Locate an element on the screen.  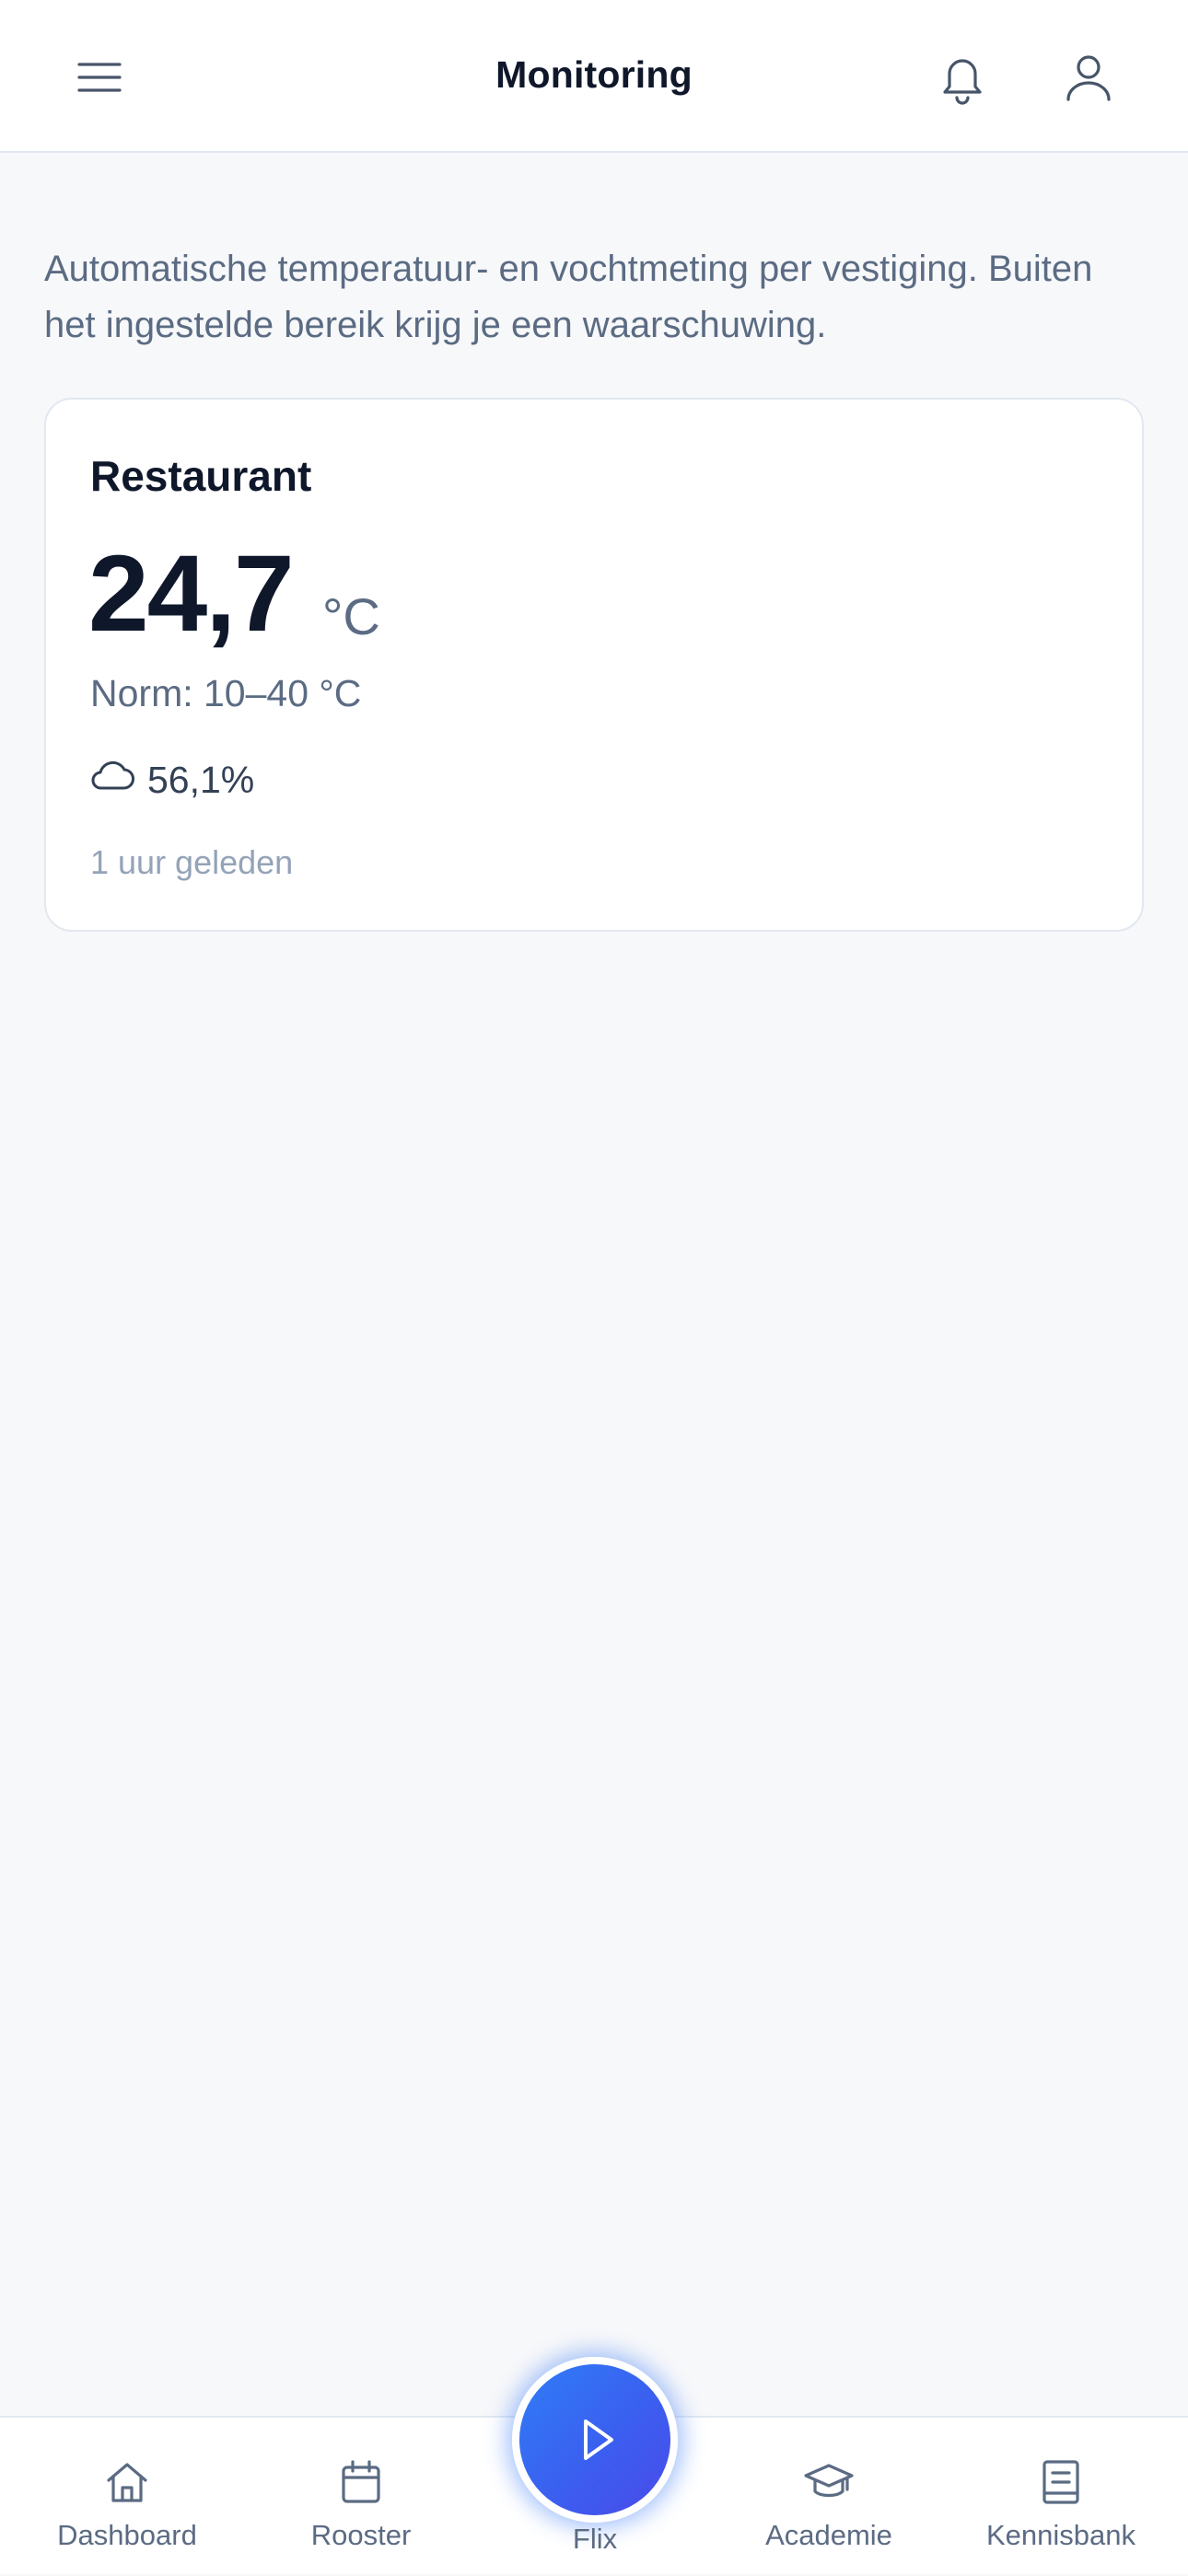
flix-play-button is located at coordinates (595, 2440).